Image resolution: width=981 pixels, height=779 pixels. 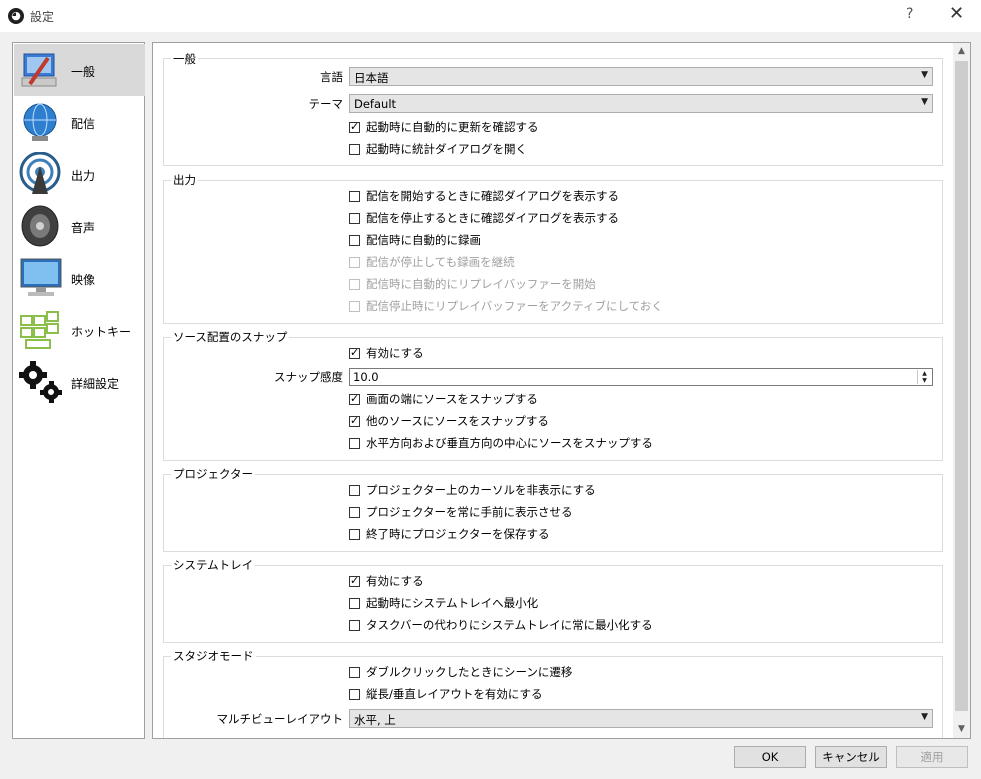 I want to click on settings-sidebar: 一般 配信 出力 音声 映像 ホットキー 詳細設定, so click(x=78, y=390).